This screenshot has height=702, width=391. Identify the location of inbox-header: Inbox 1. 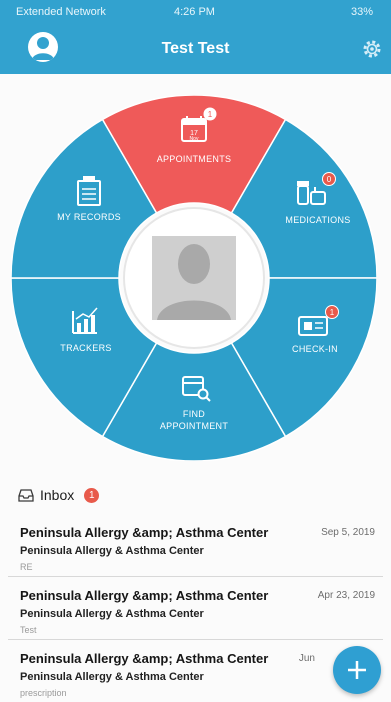
(59, 495).